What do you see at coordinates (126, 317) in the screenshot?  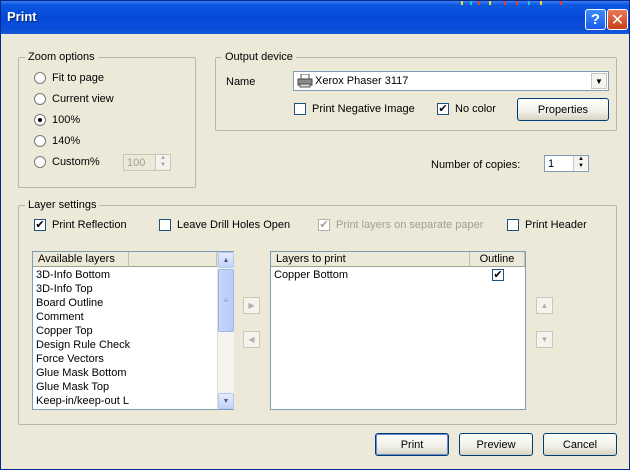 I see `list-item: Comment` at bounding box center [126, 317].